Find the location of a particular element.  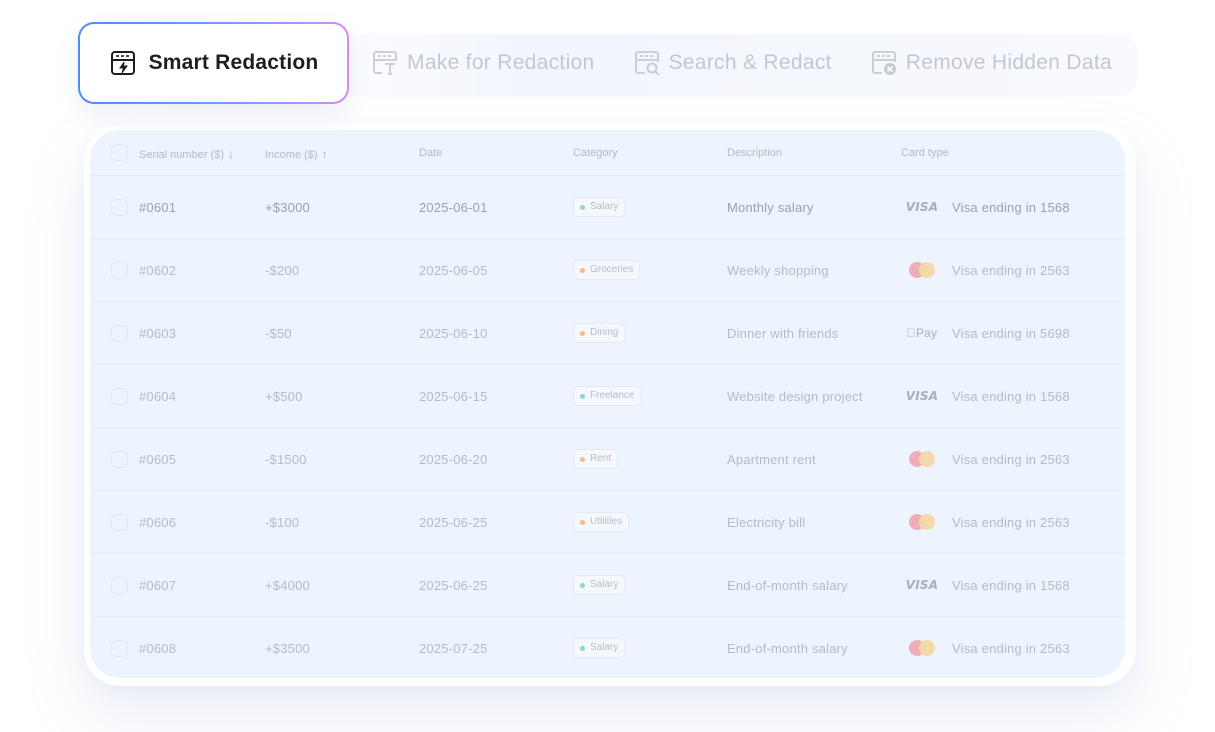

tab-smart-redaction: Smart Redaction is located at coordinates (213, 63).